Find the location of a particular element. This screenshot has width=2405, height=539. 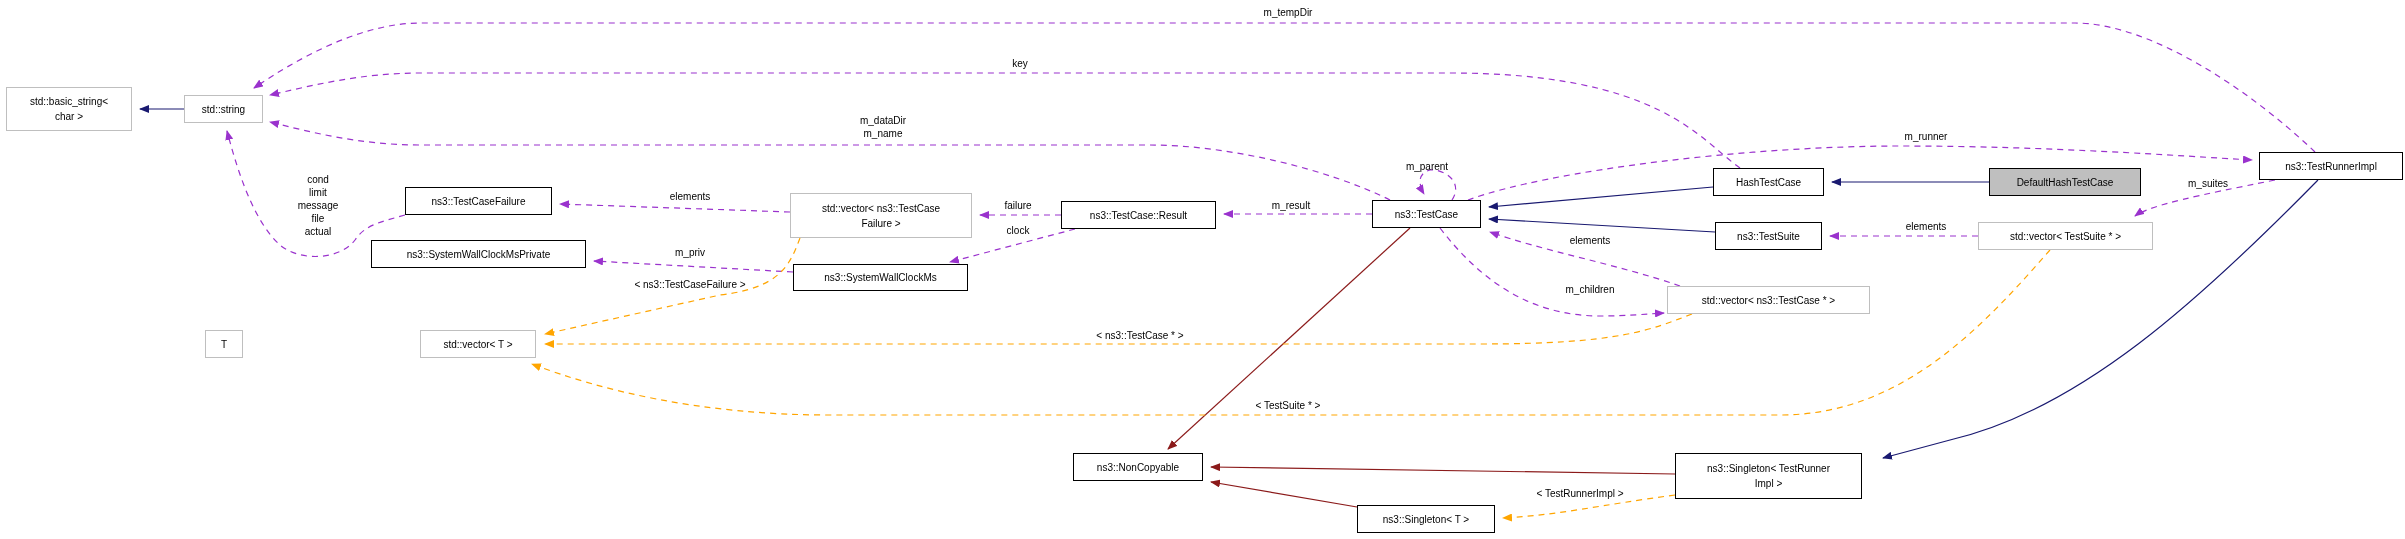

edge-label: m_runner is located at coordinates (1926, 136).